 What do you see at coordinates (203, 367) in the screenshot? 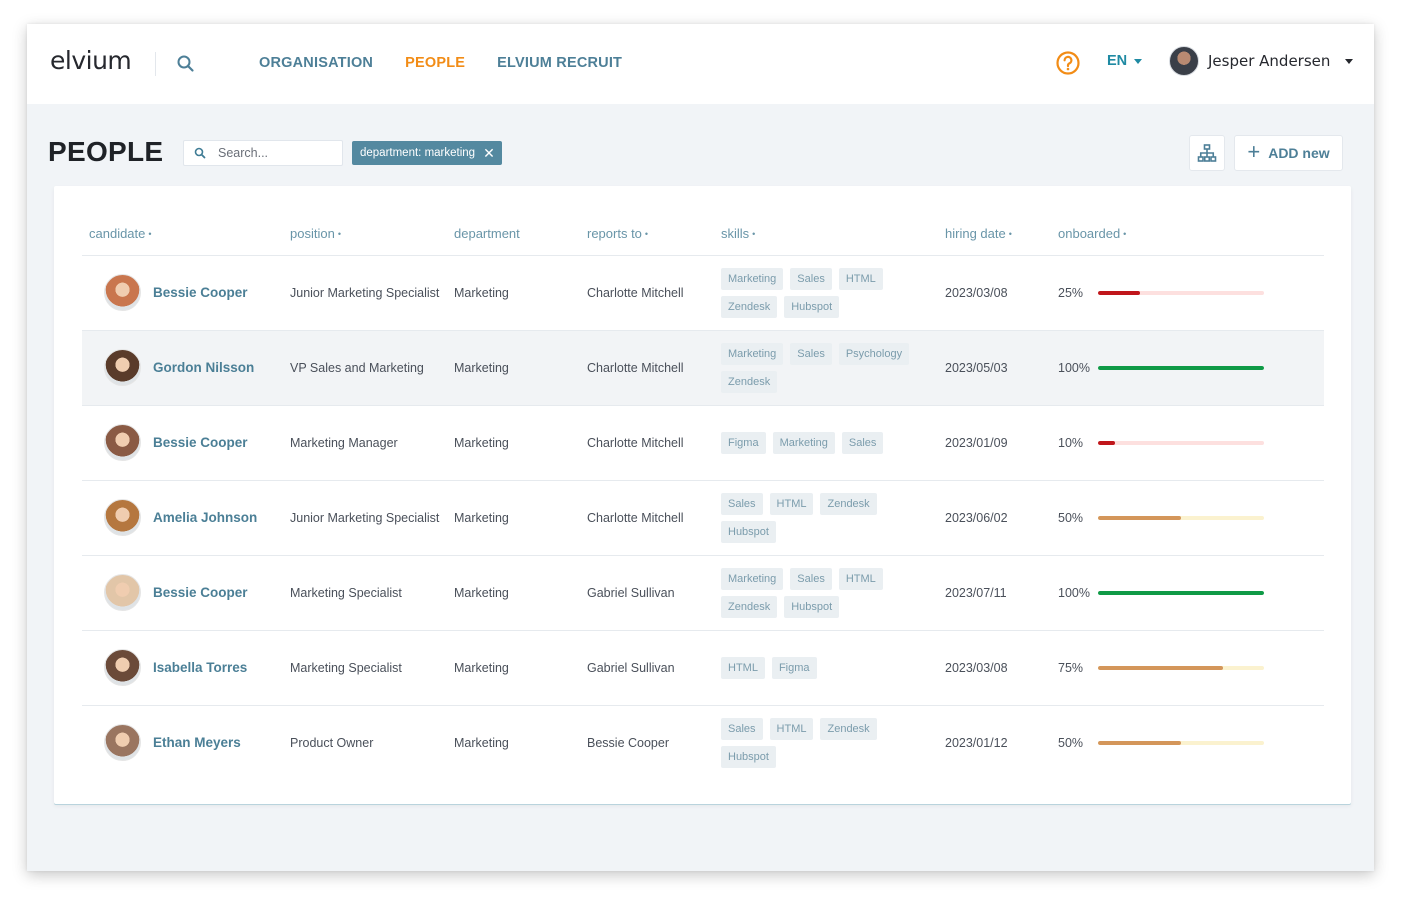
I see `candidate-name: Gordon Nilsson` at bounding box center [203, 367].